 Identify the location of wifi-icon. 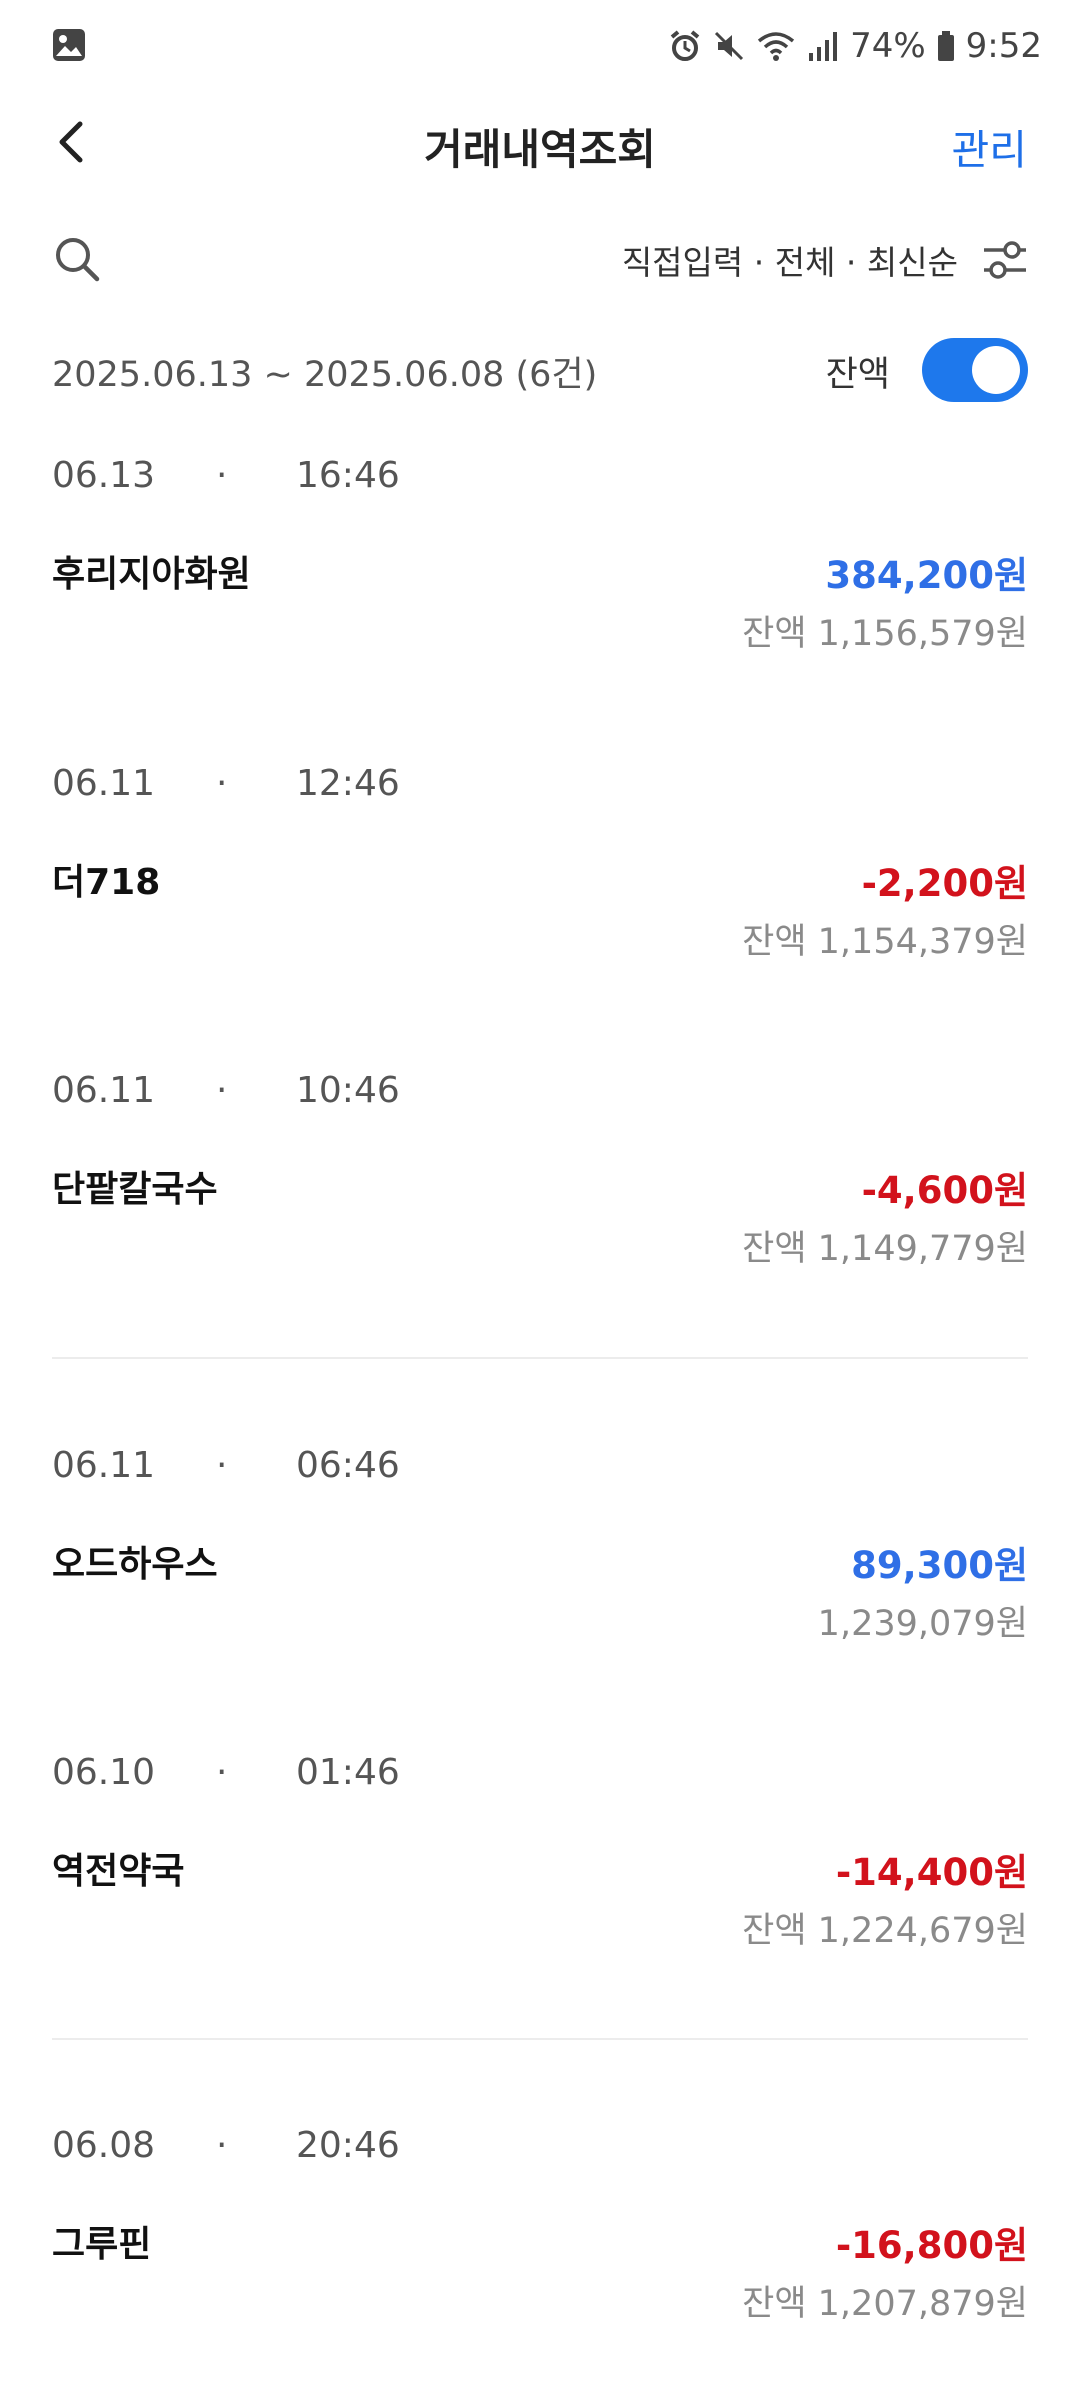
(776, 46).